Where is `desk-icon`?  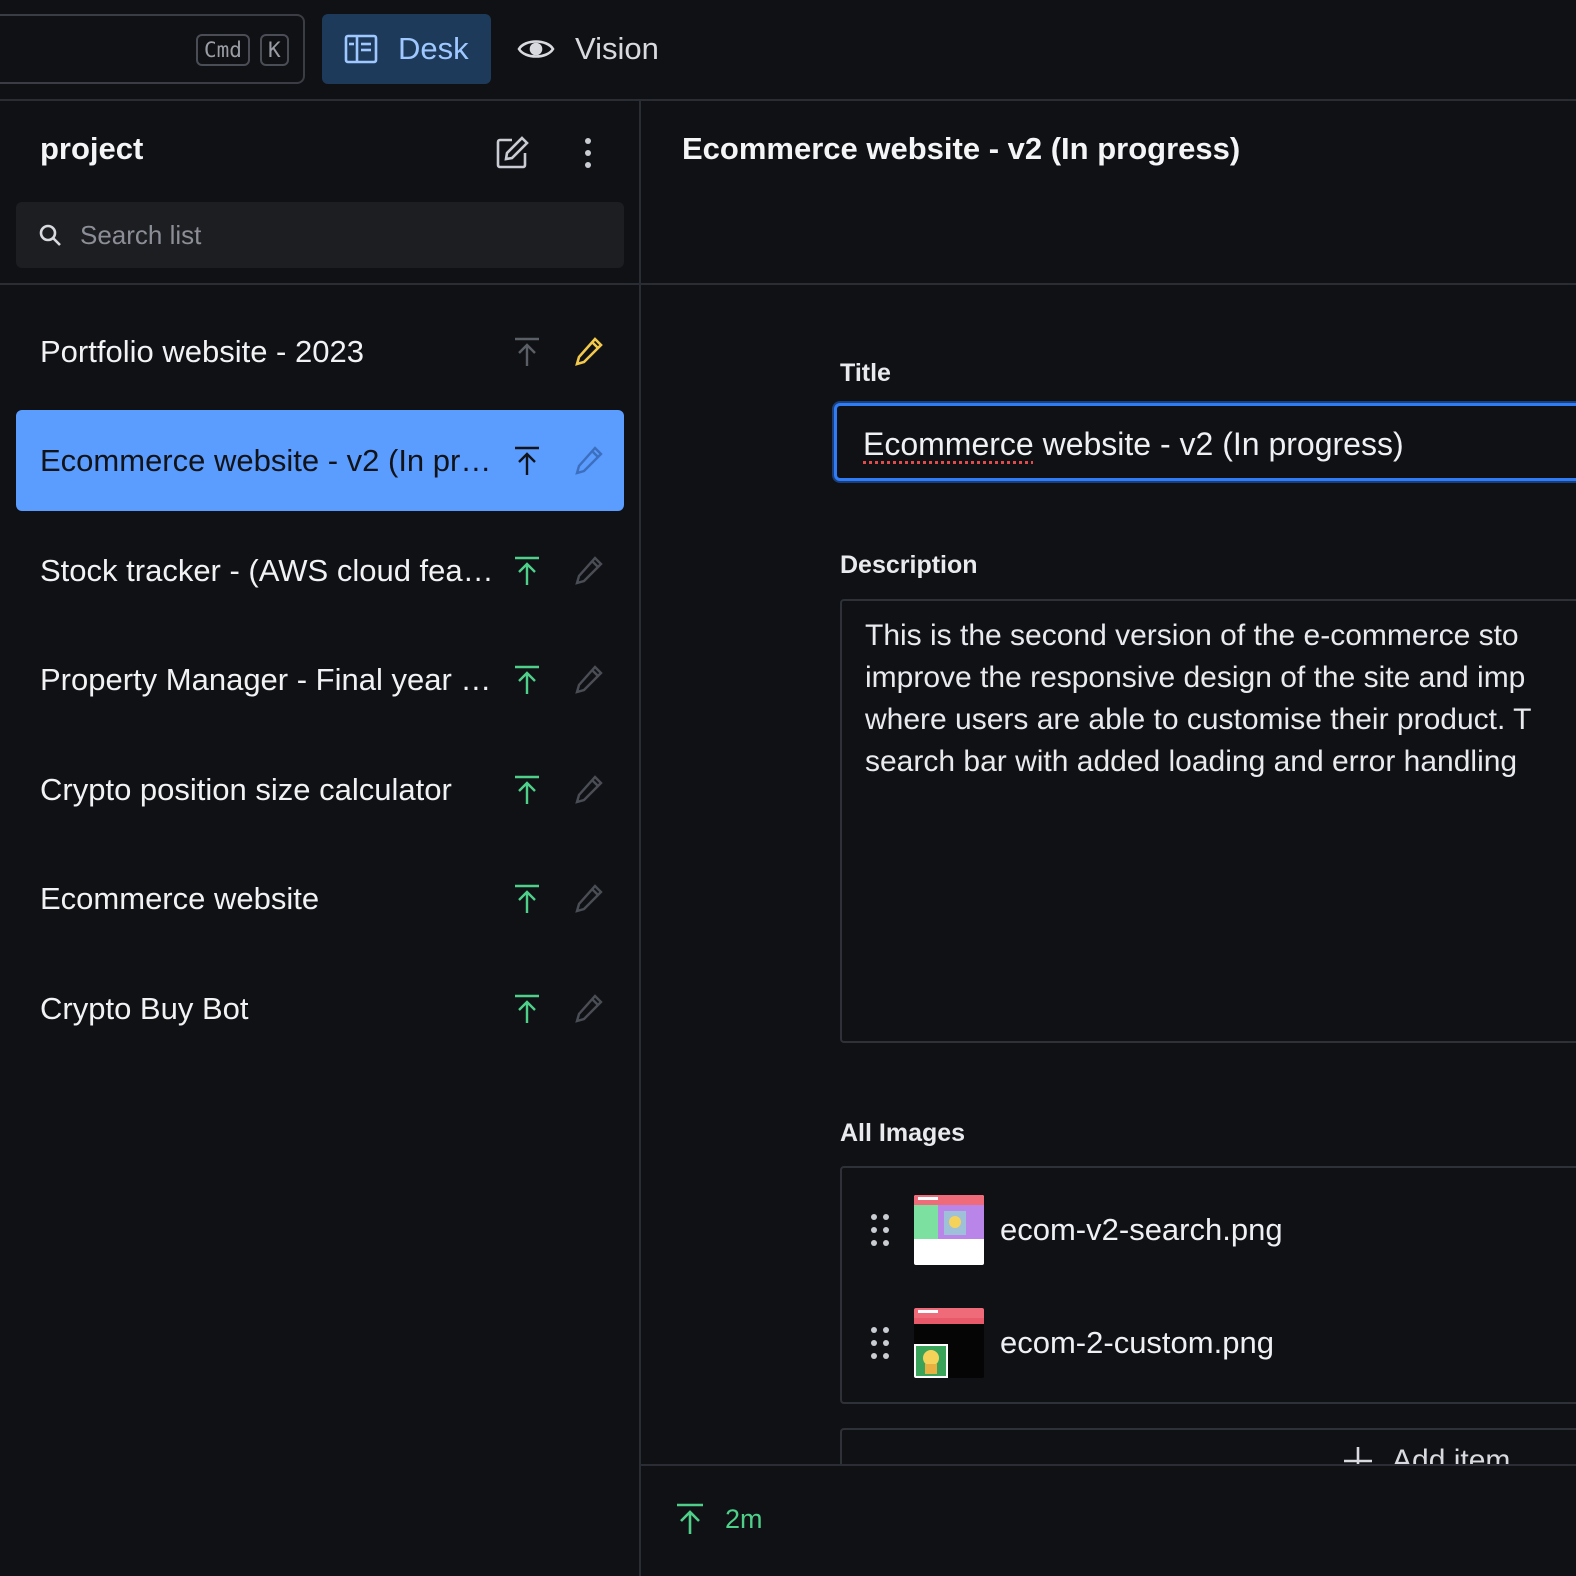
desk-icon is located at coordinates (361, 49).